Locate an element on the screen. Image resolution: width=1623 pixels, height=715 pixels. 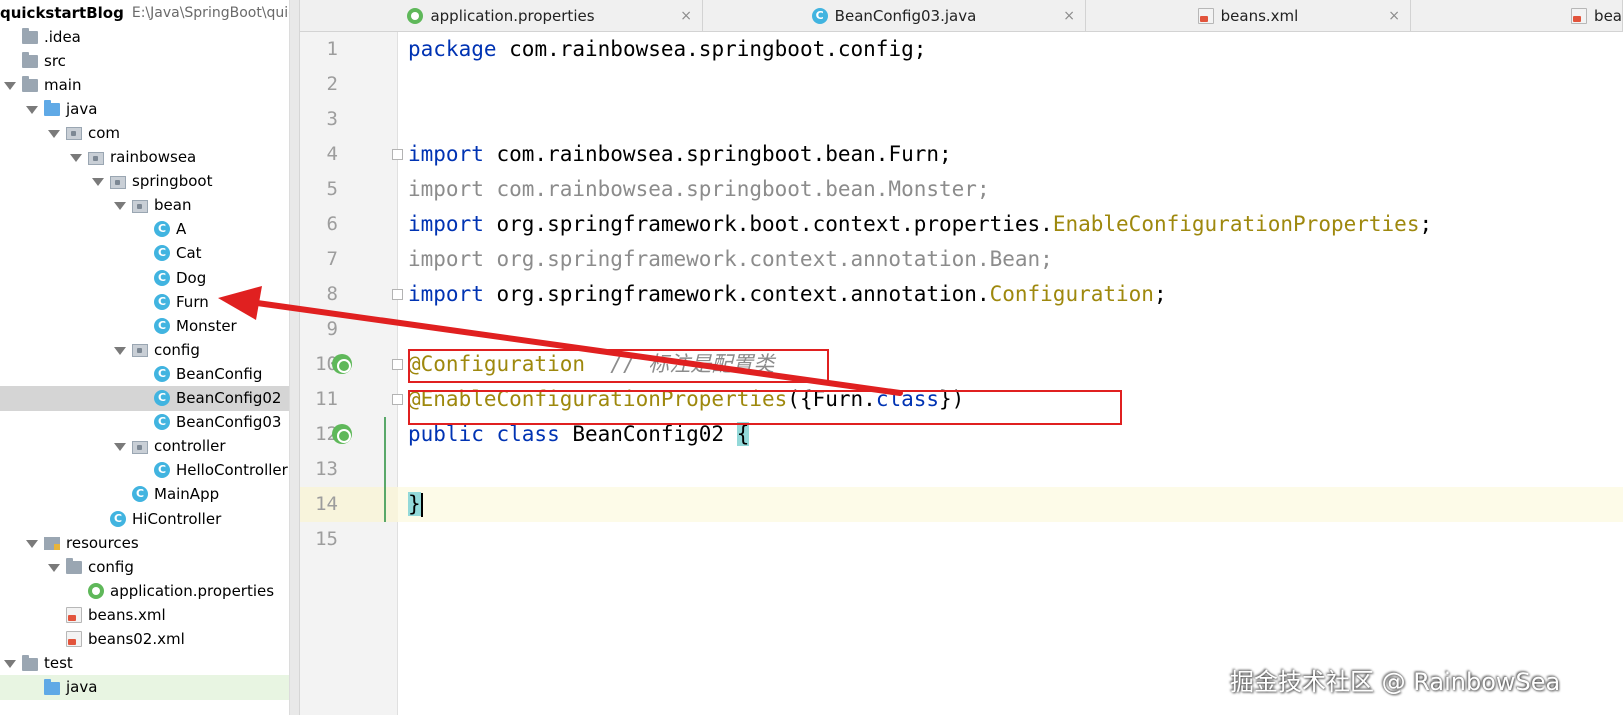
tree-item-mainapp: C MainApp is located at coordinates (145, 494).